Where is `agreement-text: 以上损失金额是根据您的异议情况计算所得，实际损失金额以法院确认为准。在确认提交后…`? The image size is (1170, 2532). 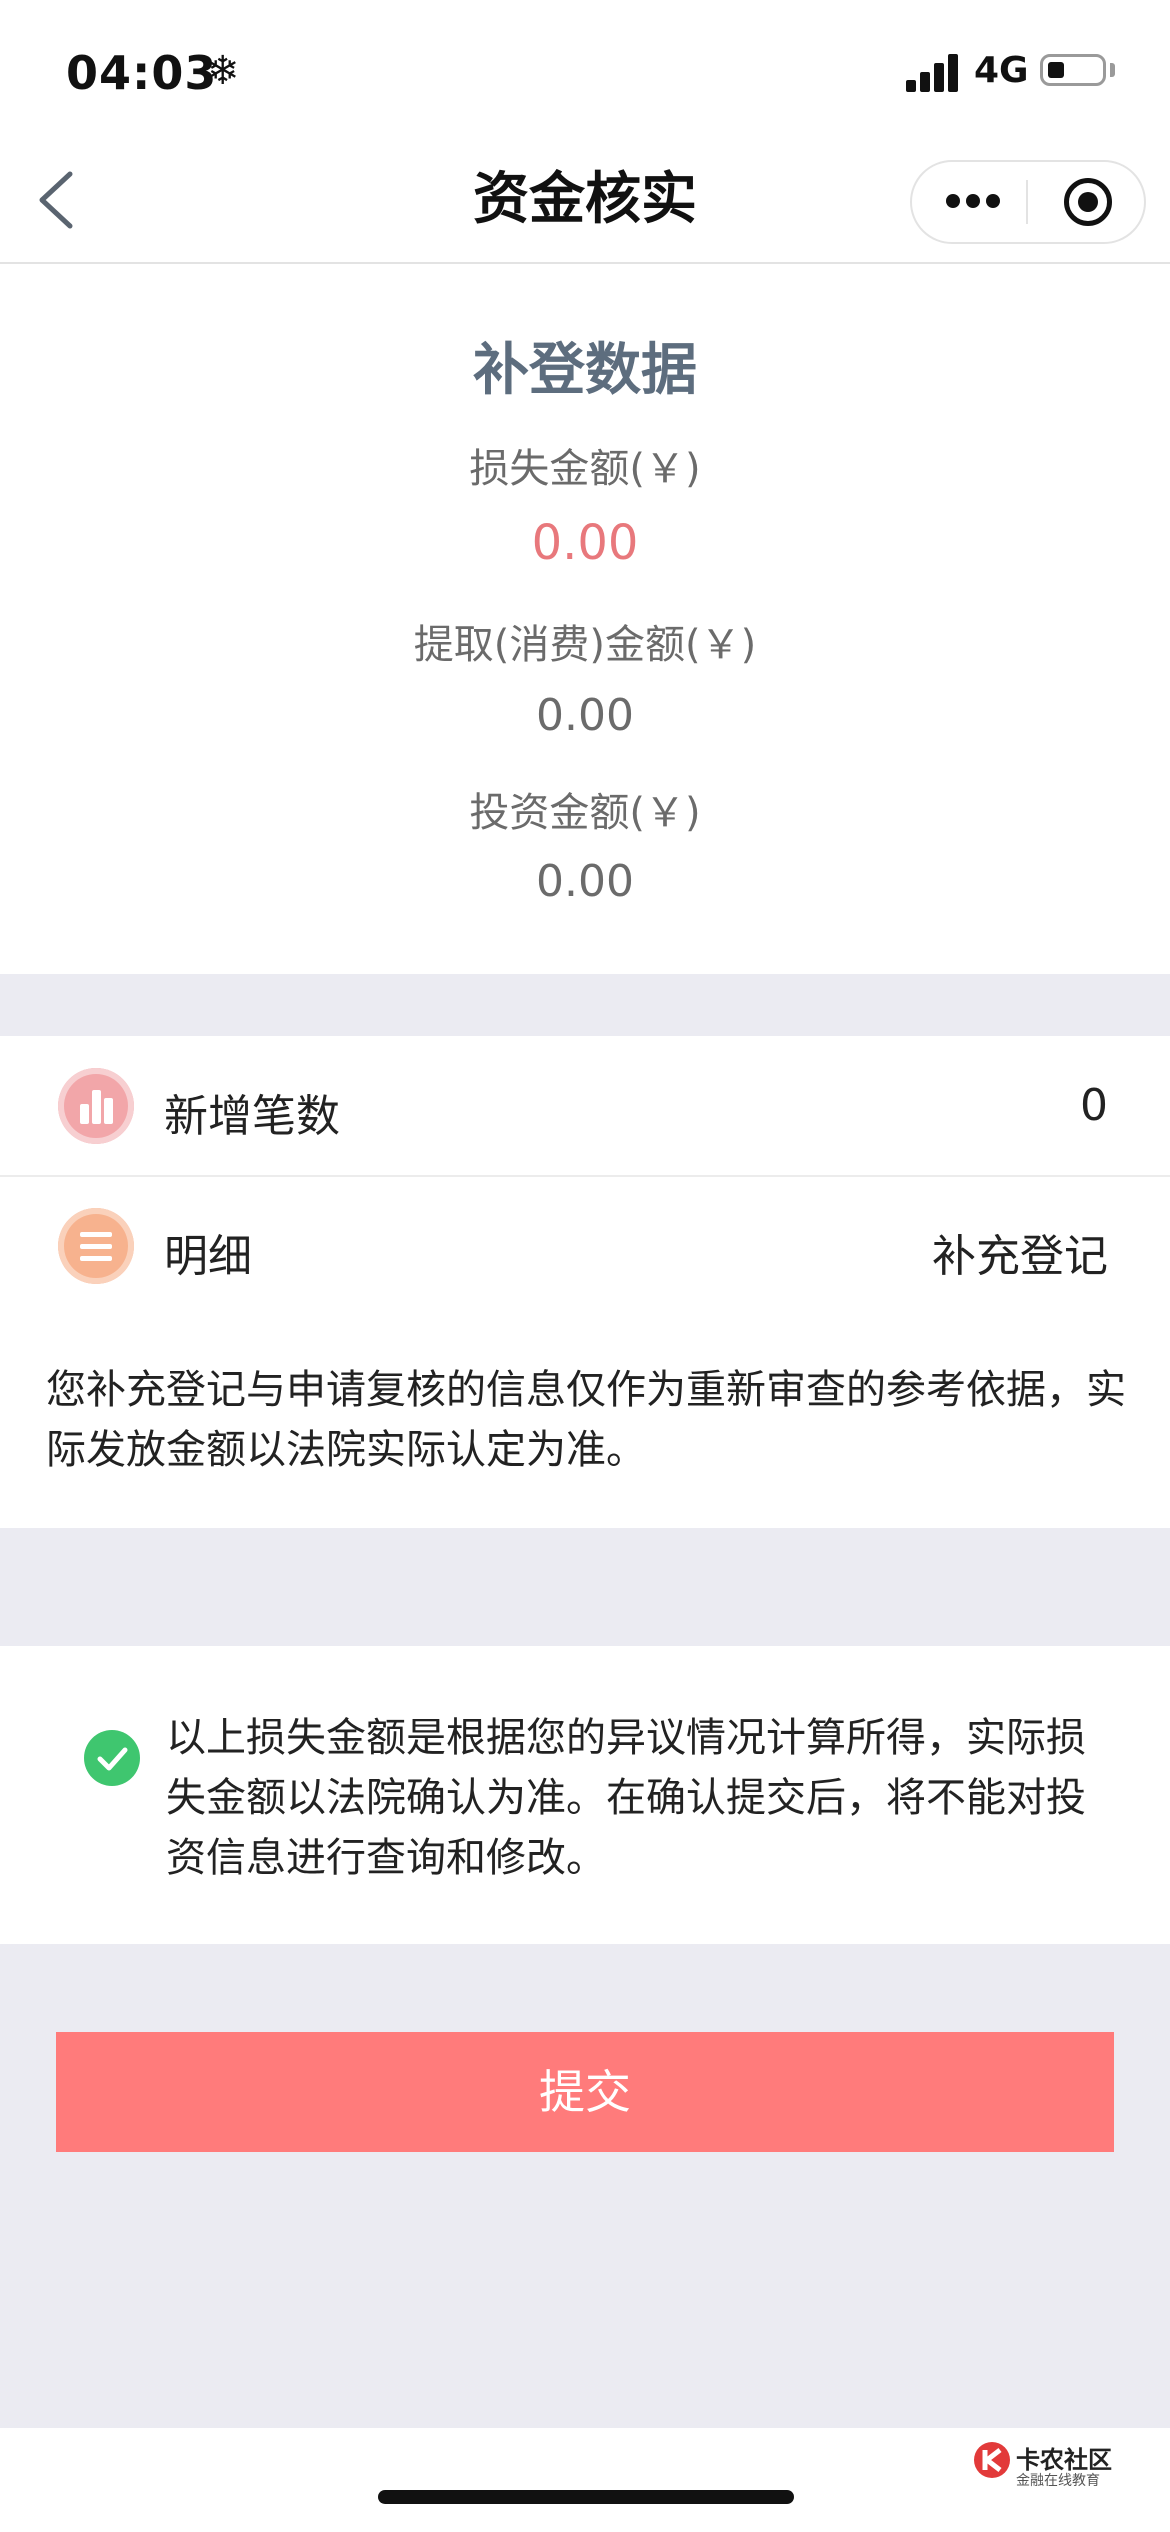
agreement-text: 以上损失金额是根据您的异议情况计算所得，实际损失金额以法院确认为准。在确认提交后… is located at coordinates (626, 1798).